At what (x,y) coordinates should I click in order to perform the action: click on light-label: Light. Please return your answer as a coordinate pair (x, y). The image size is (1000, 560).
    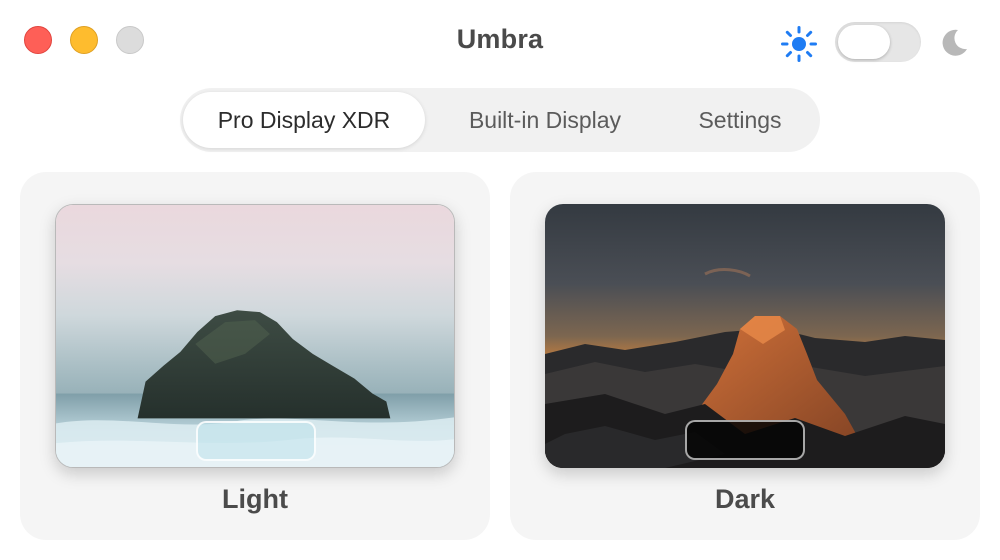
    Looking at the image, I should click on (255, 499).